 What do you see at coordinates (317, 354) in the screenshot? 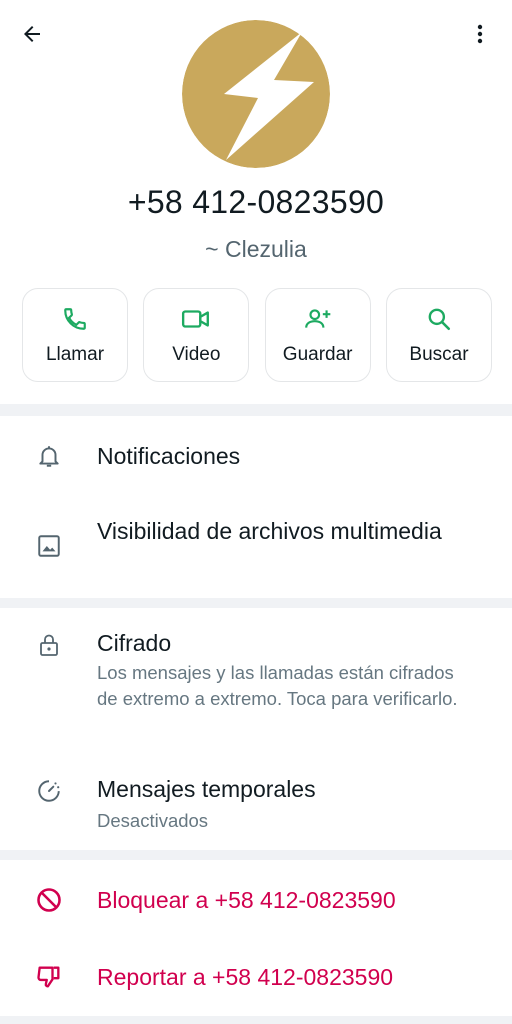
I see `save-label: Guardar` at bounding box center [317, 354].